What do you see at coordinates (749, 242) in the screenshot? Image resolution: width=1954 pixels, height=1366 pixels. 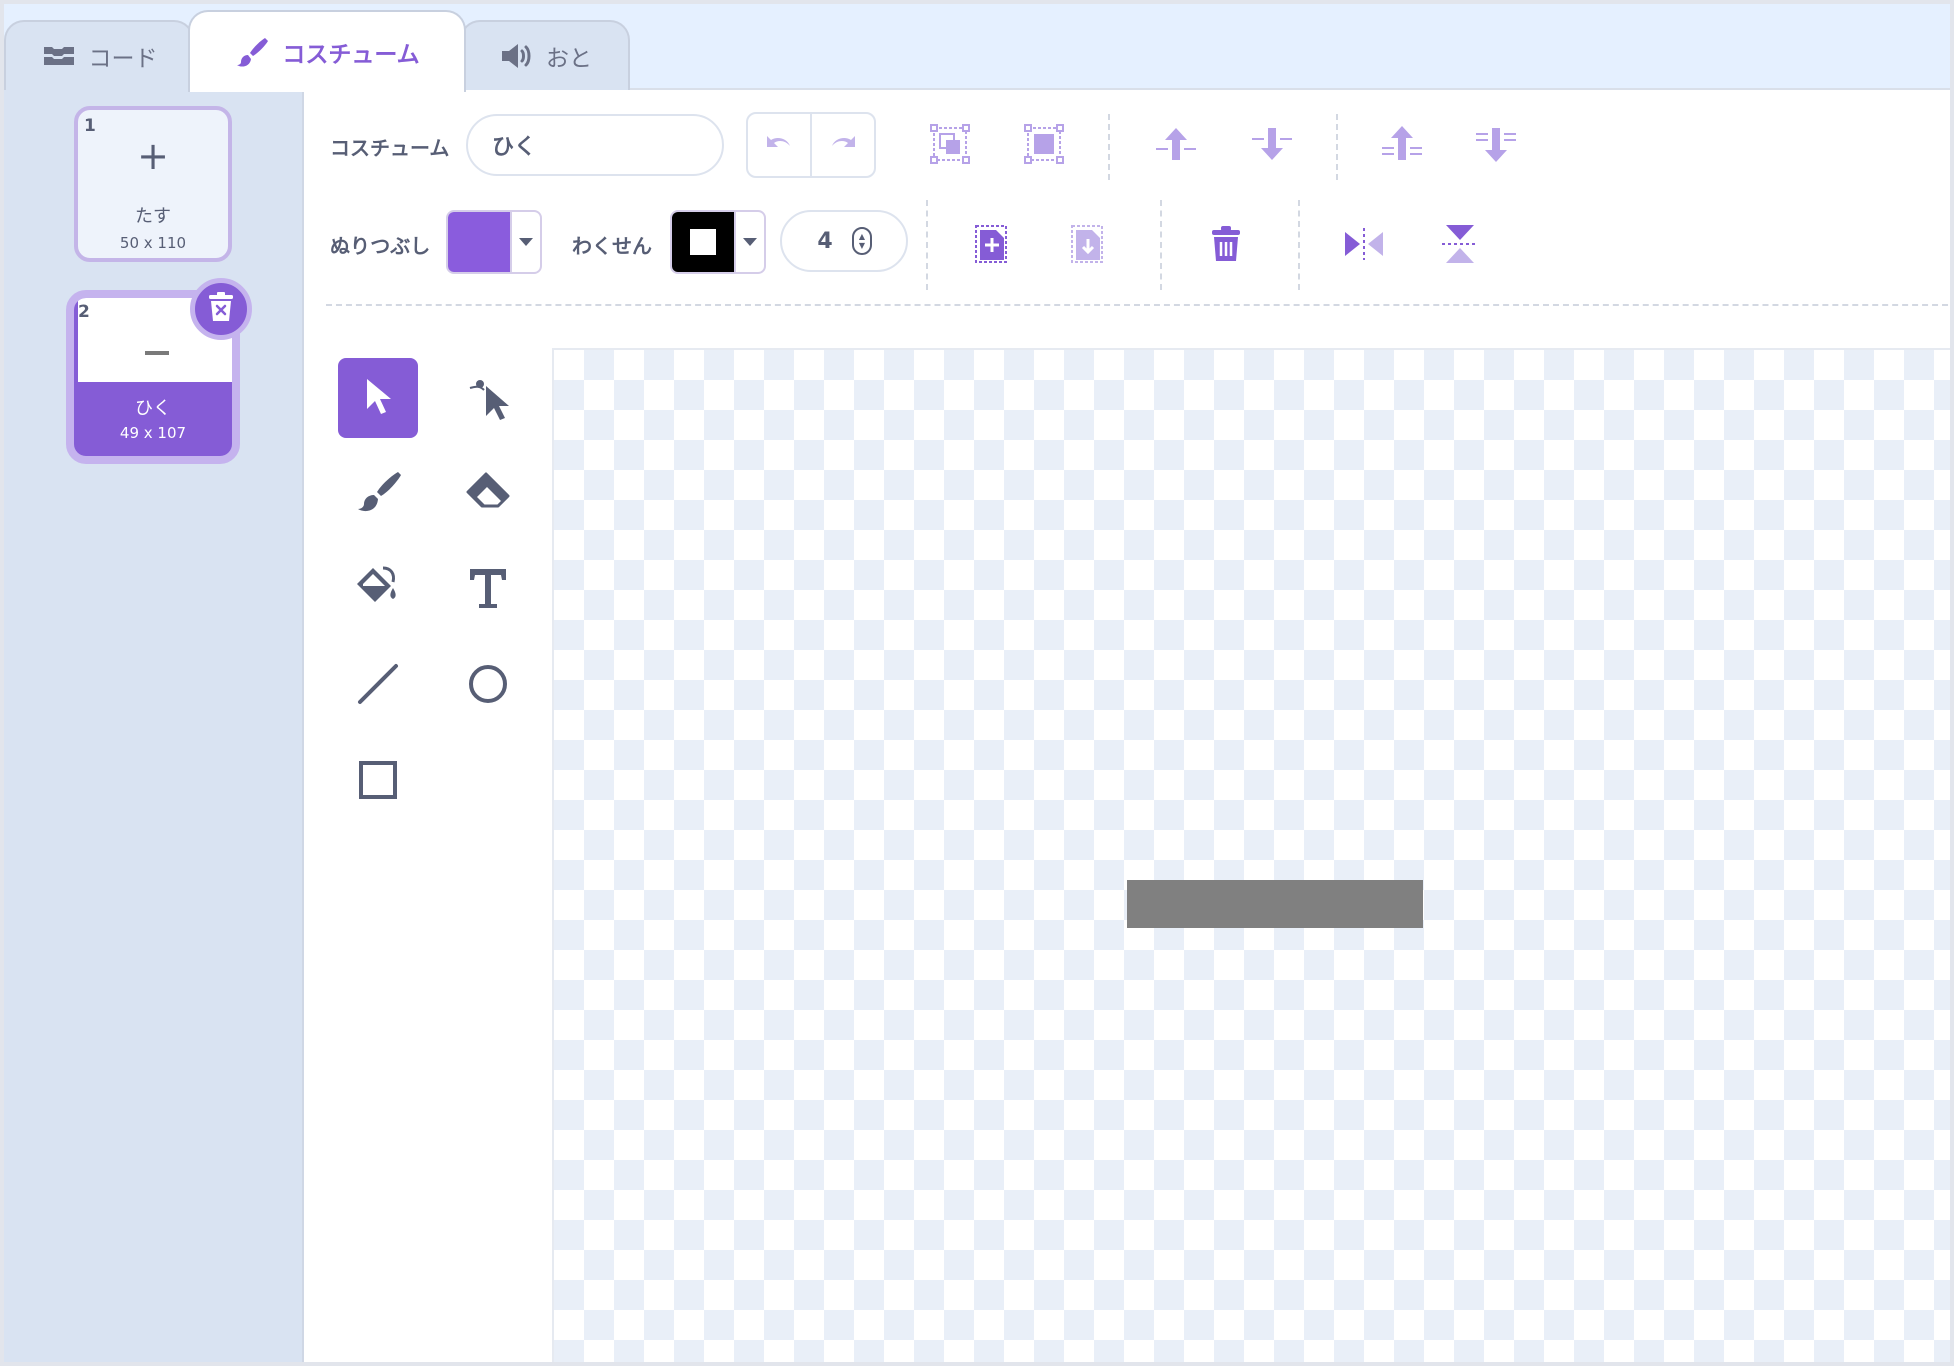 I see `outline-dropdown-arrow-icon` at bounding box center [749, 242].